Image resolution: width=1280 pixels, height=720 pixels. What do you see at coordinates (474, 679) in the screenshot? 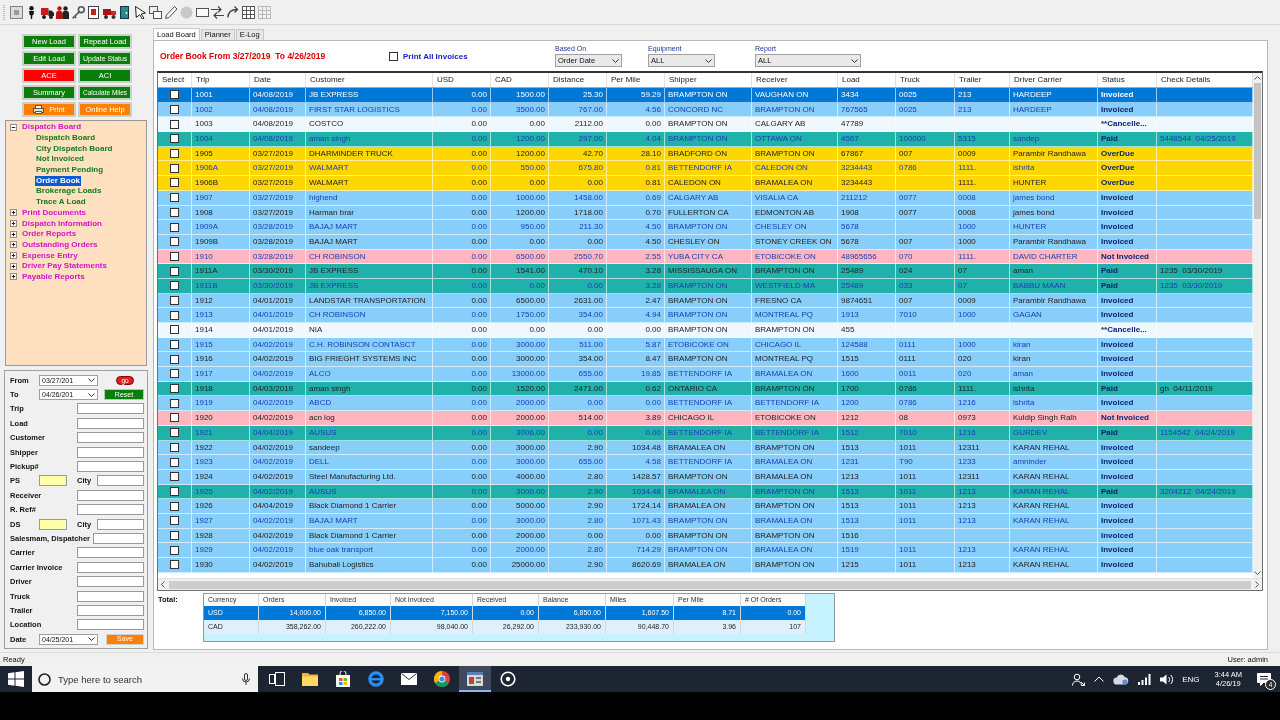
I see `app-window-icon` at bounding box center [474, 679].